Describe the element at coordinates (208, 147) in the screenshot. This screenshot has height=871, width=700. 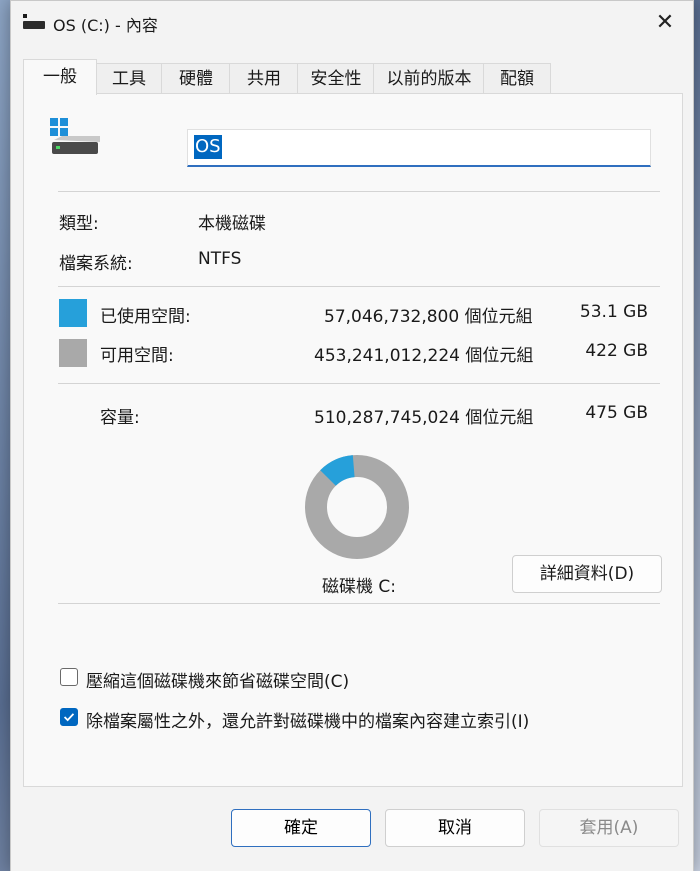
I see `drive-name-value: OS` at that location.